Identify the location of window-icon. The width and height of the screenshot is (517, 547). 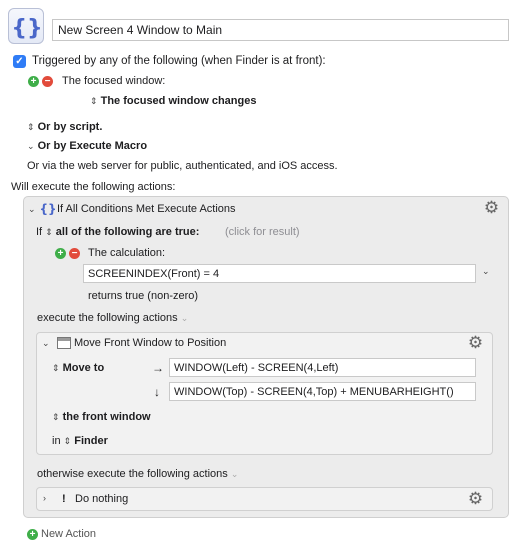
(64, 343).